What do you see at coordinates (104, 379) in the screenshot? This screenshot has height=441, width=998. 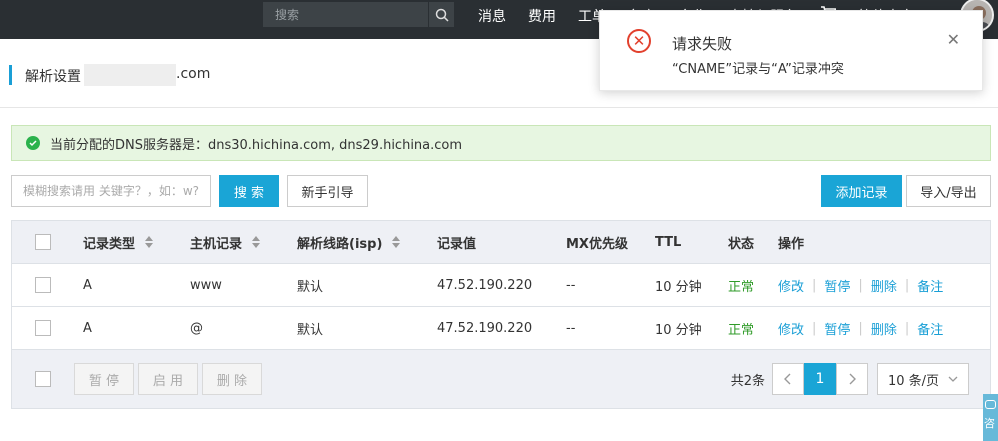 I see `batch-pause-button: 暂 停` at bounding box center [104, 379].